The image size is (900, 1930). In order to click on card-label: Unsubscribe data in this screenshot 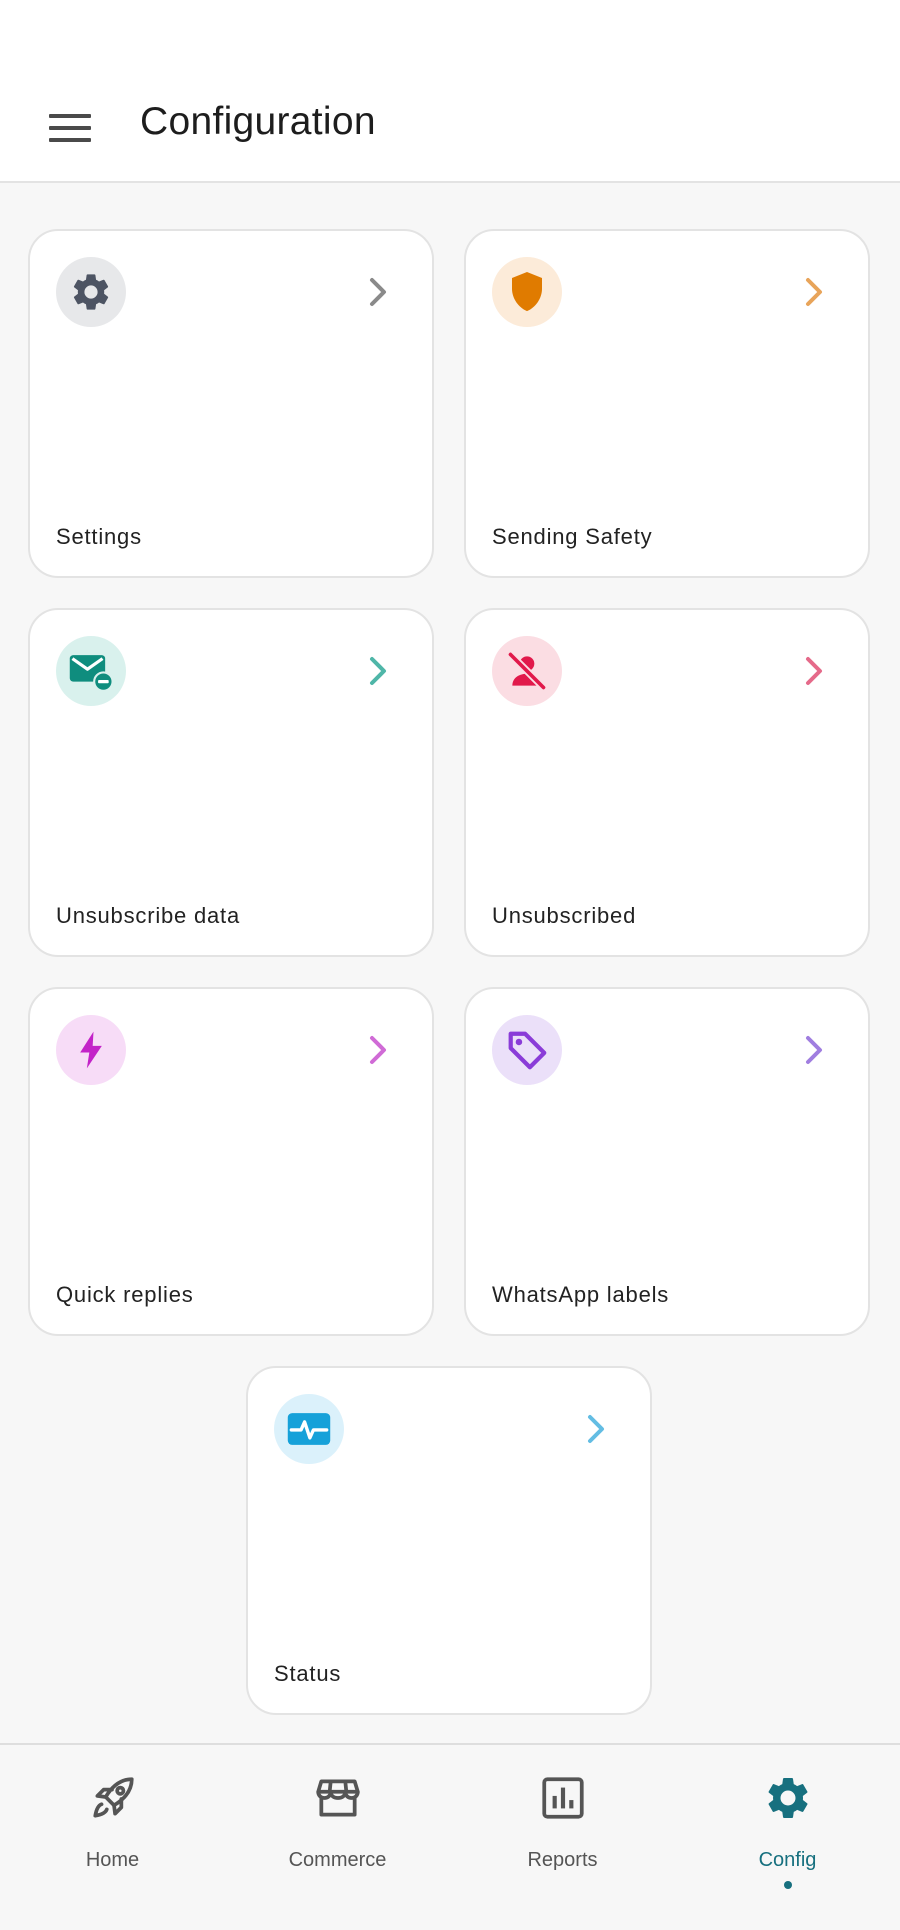, I will do `click(148, 915)`.